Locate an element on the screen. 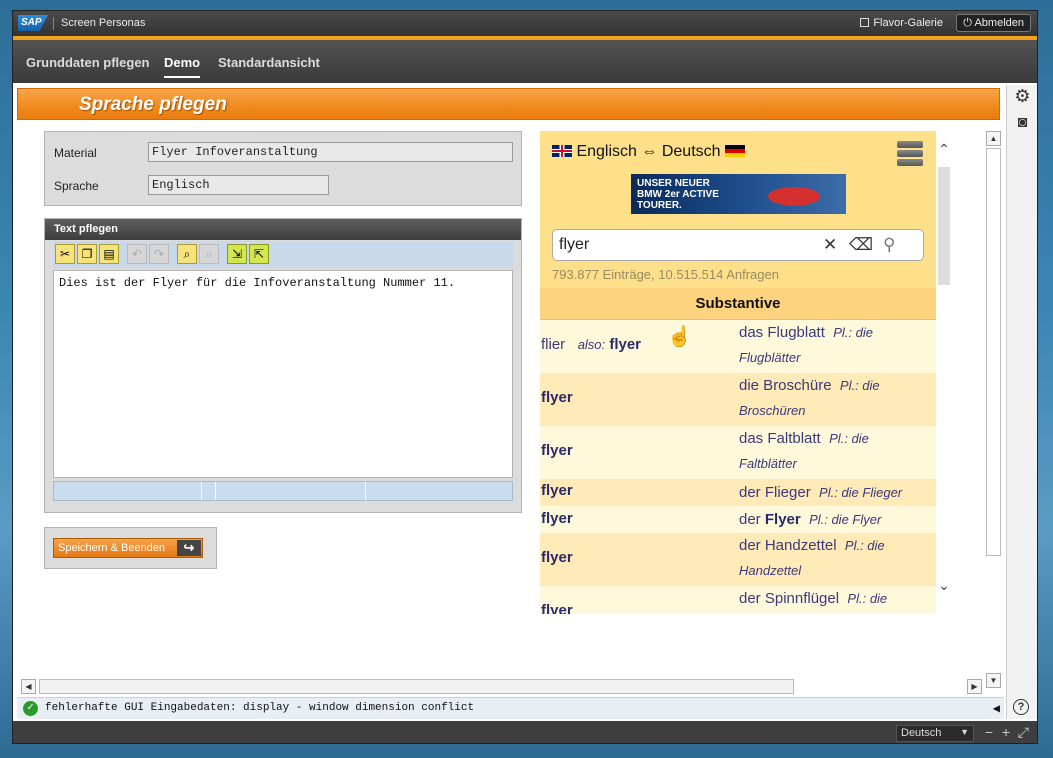  lang-from: Englisch is located at coordinates (606, 151).